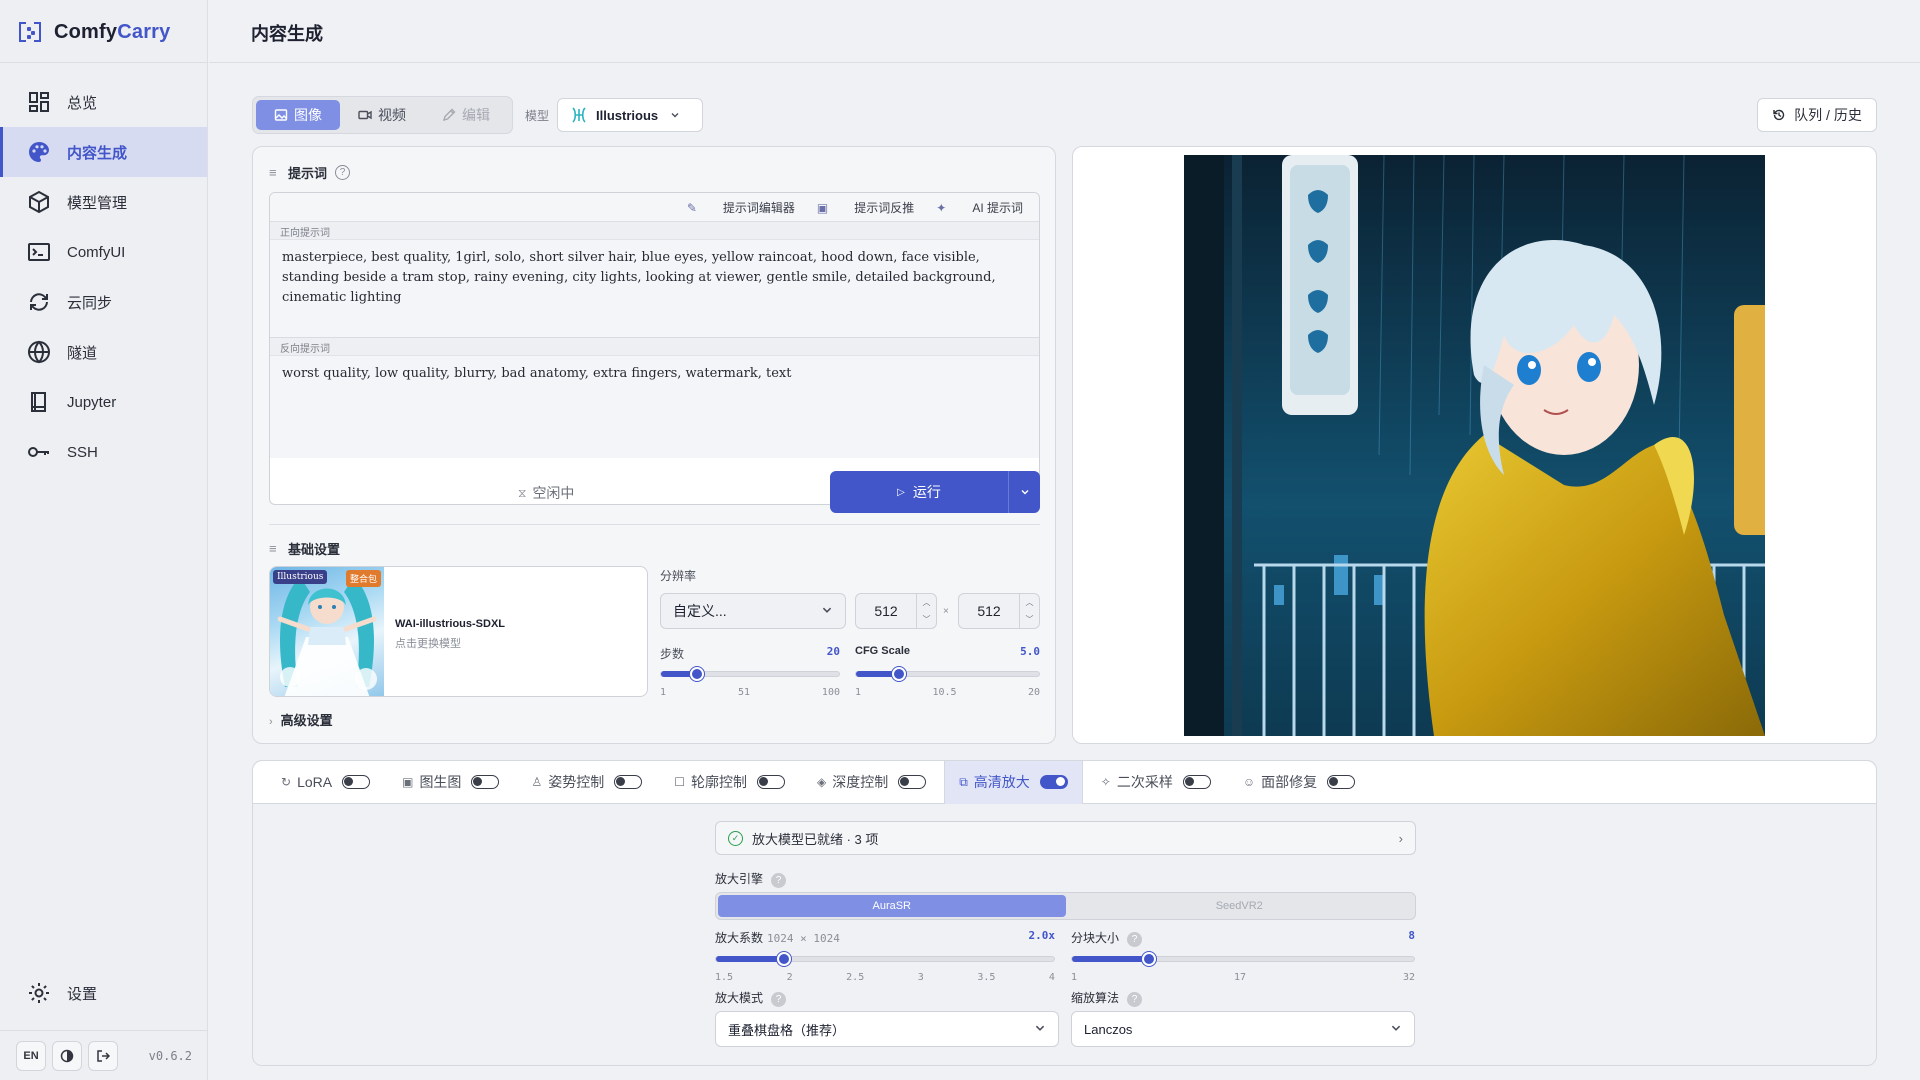 The image size is (1920, 1080). I want to click on upscale-models-status: ✓ 放大模型已就绪 · 3 项 ›, so click(1065, 838).